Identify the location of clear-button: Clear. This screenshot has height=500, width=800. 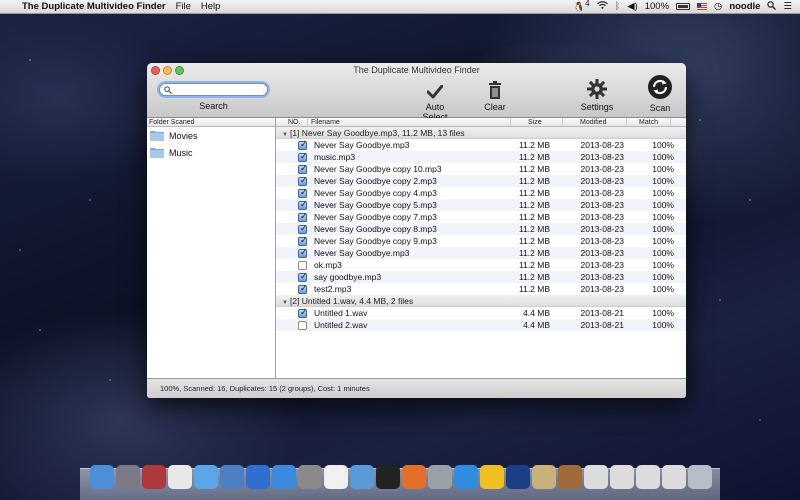
(495, 94).